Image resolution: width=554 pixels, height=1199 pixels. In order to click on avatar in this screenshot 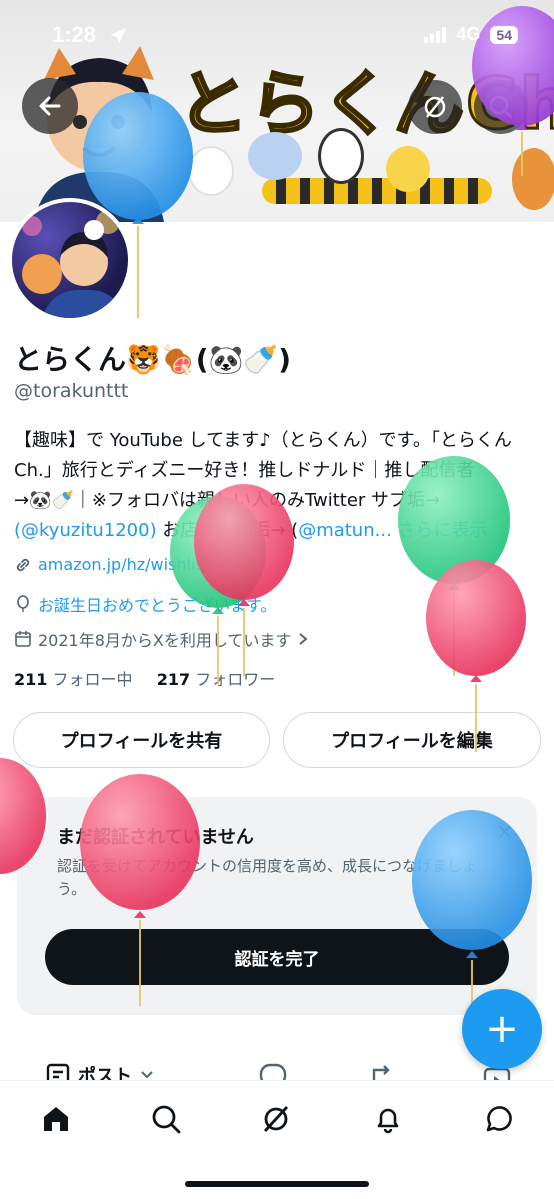, I will do `click(70, 260)`.